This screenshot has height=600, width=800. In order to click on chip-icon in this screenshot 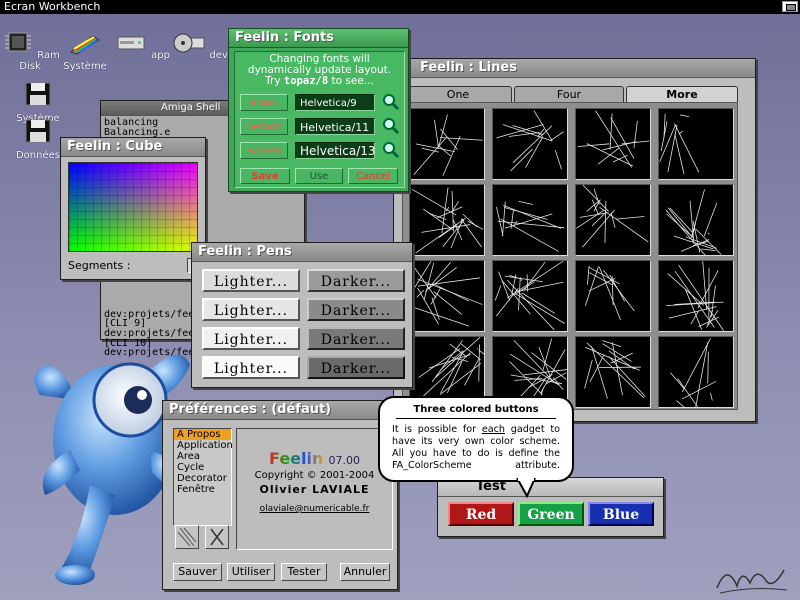, I will do `click(18, 42)`.